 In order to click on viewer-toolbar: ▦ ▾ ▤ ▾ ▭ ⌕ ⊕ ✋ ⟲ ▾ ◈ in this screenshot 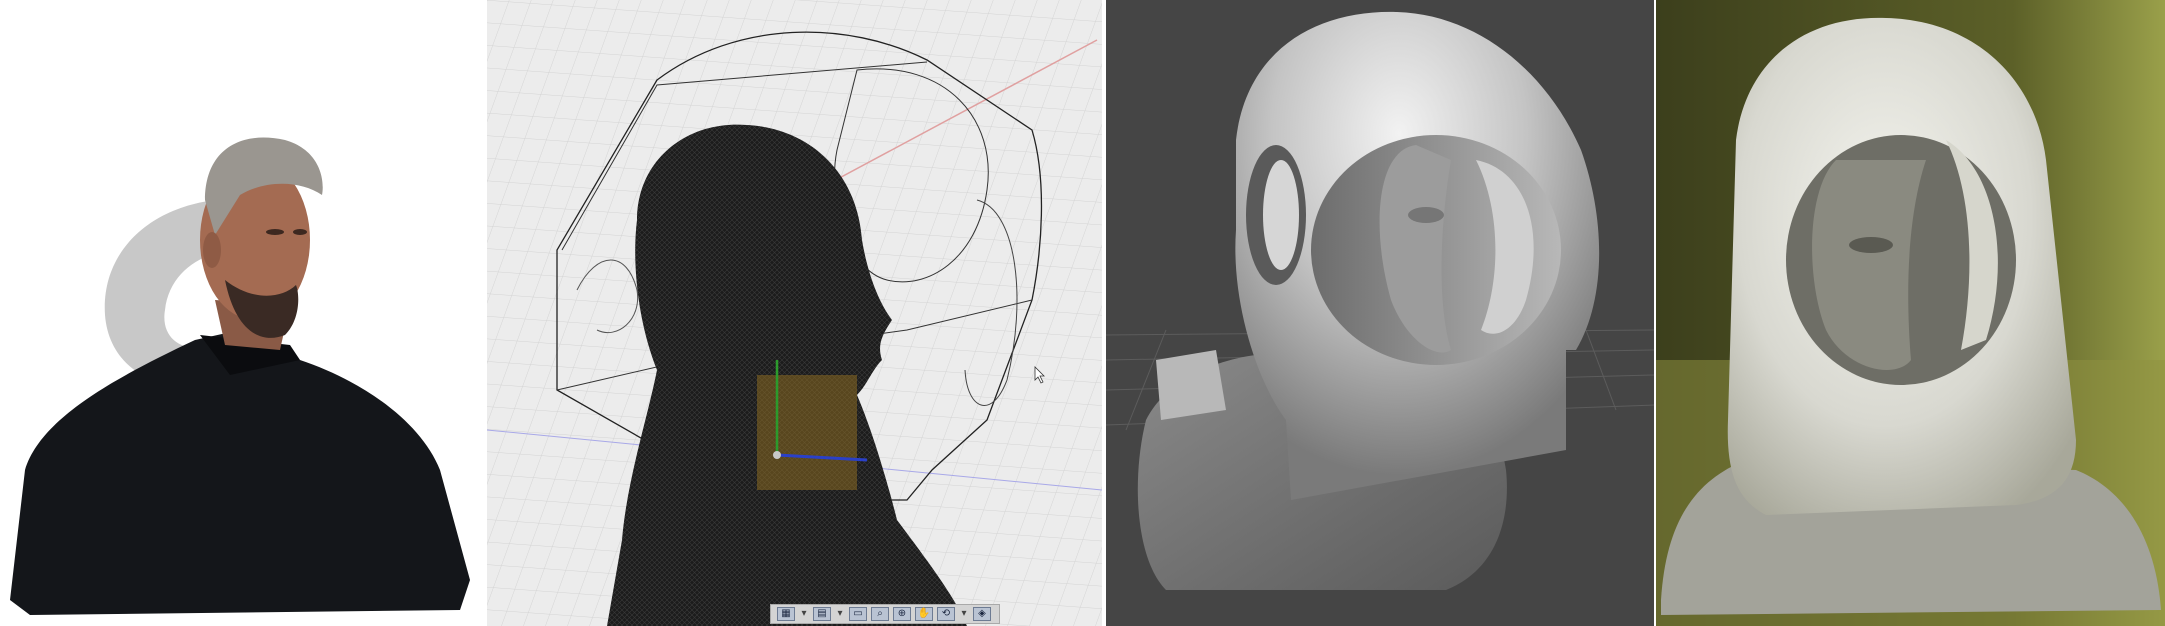, I will do `click(885, 614)`.